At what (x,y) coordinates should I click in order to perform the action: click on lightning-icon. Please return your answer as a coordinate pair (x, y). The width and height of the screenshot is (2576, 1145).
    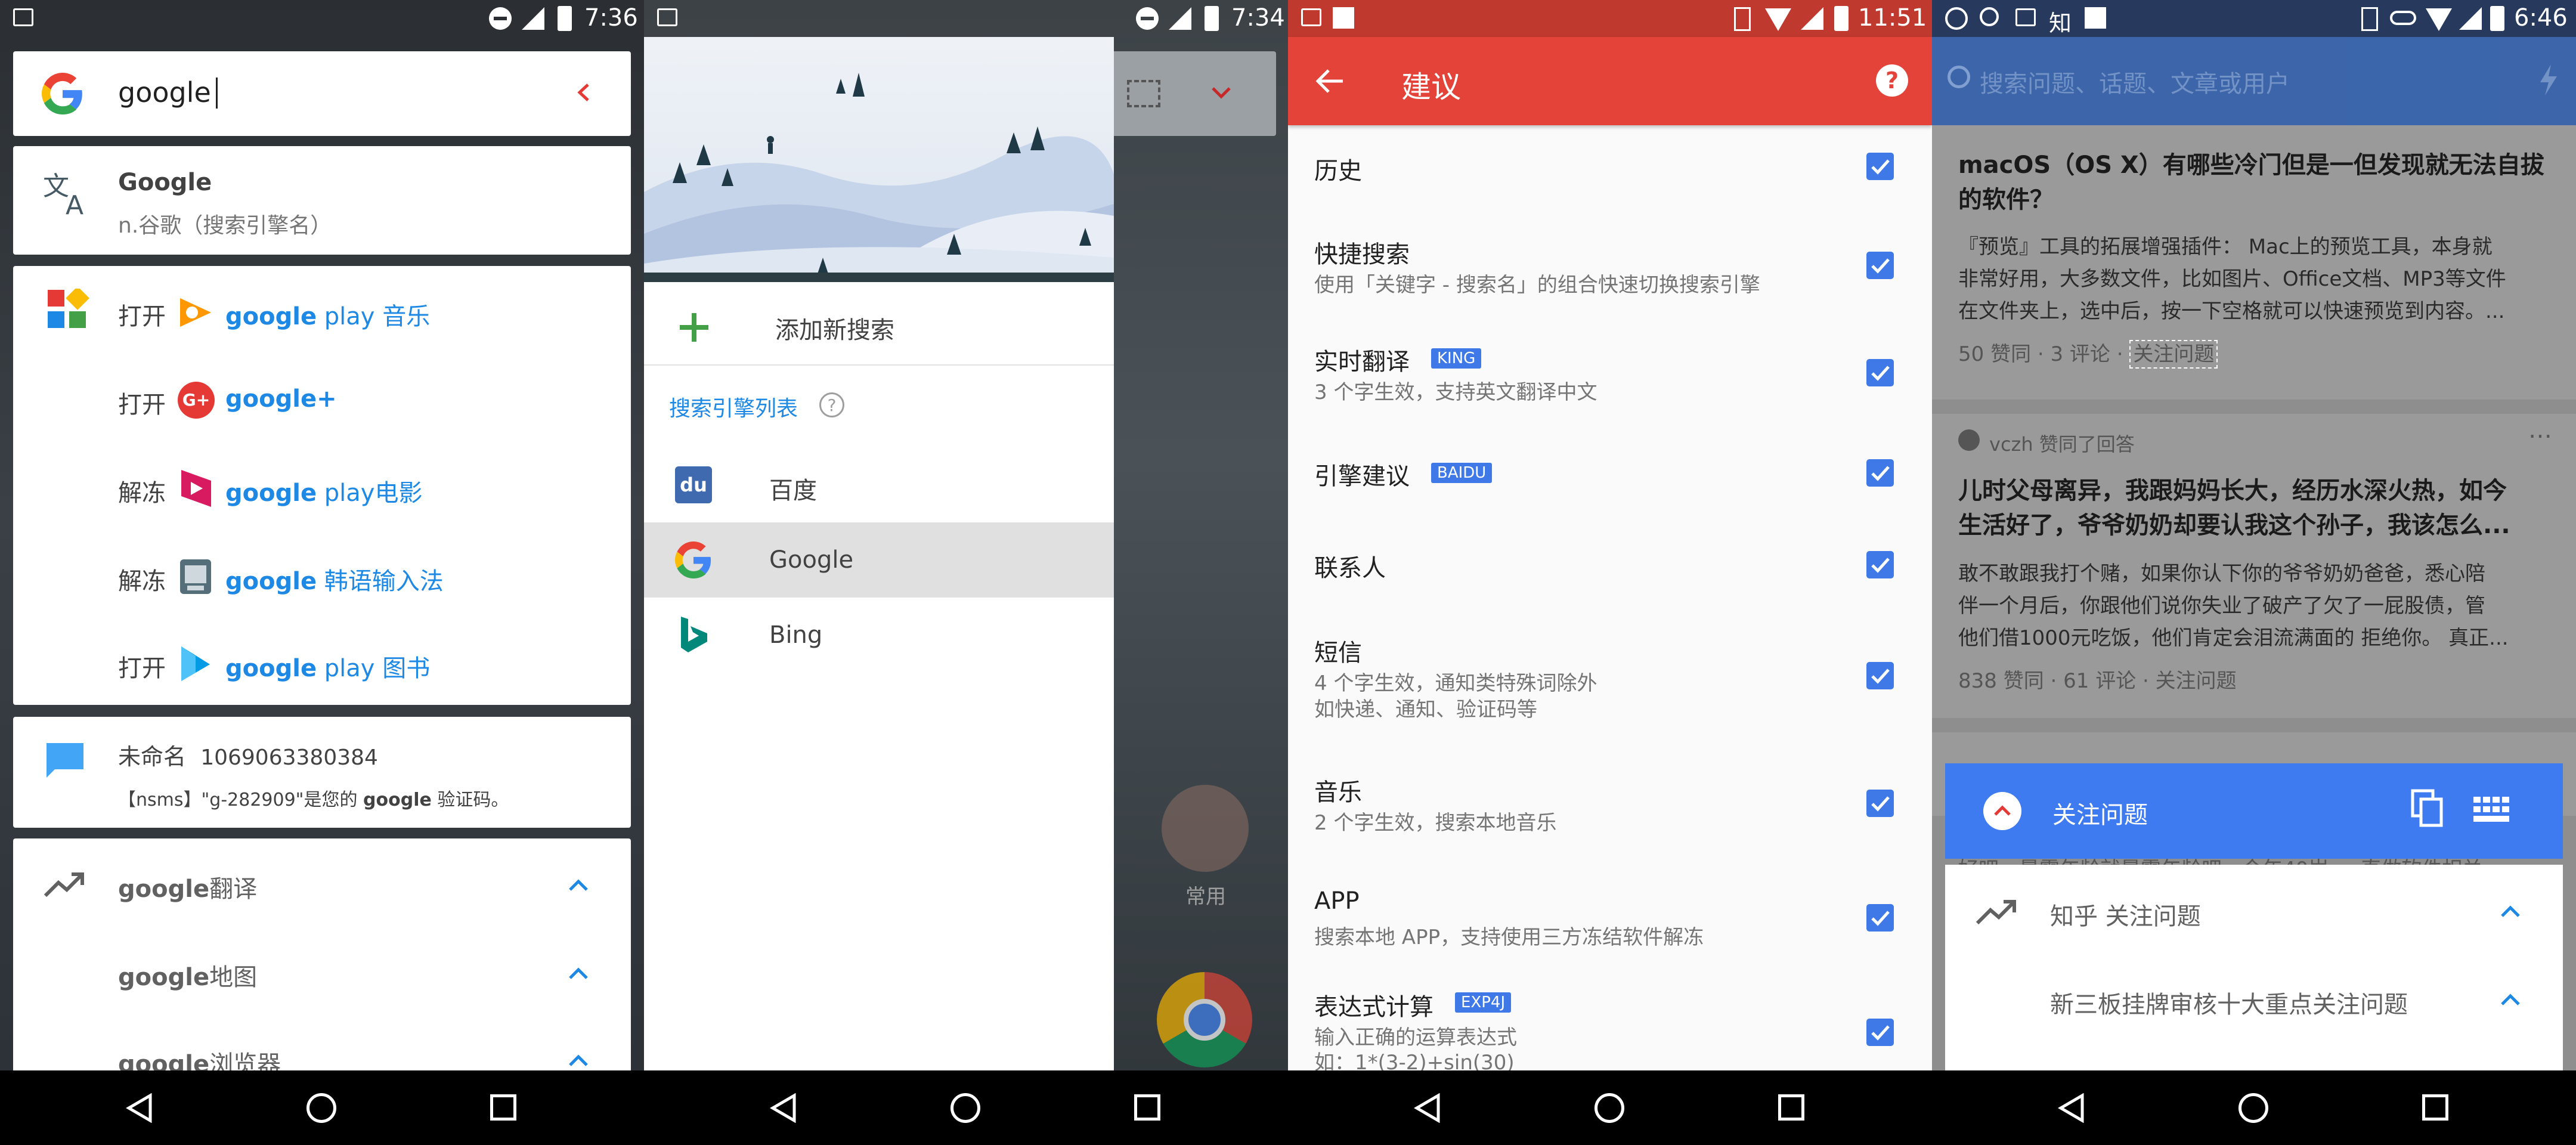
    Looking at the image, I should click on (2548, 81).